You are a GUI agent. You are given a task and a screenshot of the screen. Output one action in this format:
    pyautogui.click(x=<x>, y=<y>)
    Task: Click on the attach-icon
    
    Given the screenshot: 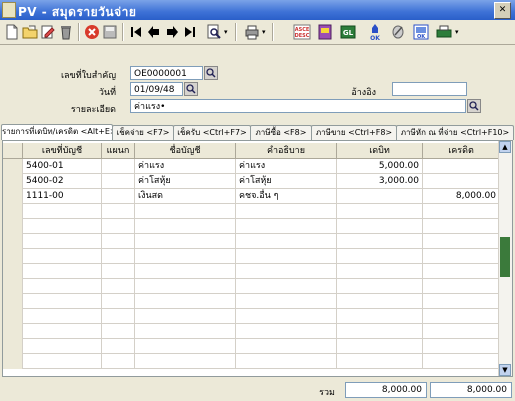 What is the action you would take?
    pyautogui.click(x=398, y=32)
    